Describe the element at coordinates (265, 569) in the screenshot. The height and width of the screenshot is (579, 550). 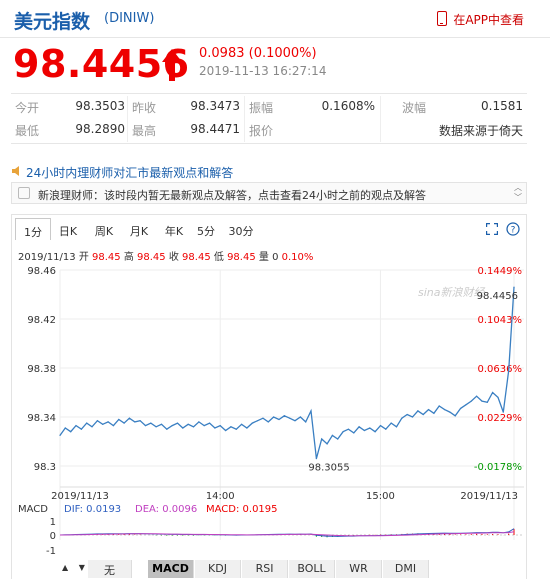
I see `indicator-rsi: RSI` at that location.